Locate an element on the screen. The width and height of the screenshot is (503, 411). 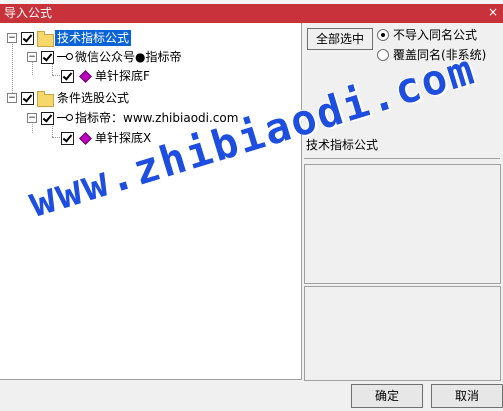
radio-no-import is located at coordinates (383, 35).